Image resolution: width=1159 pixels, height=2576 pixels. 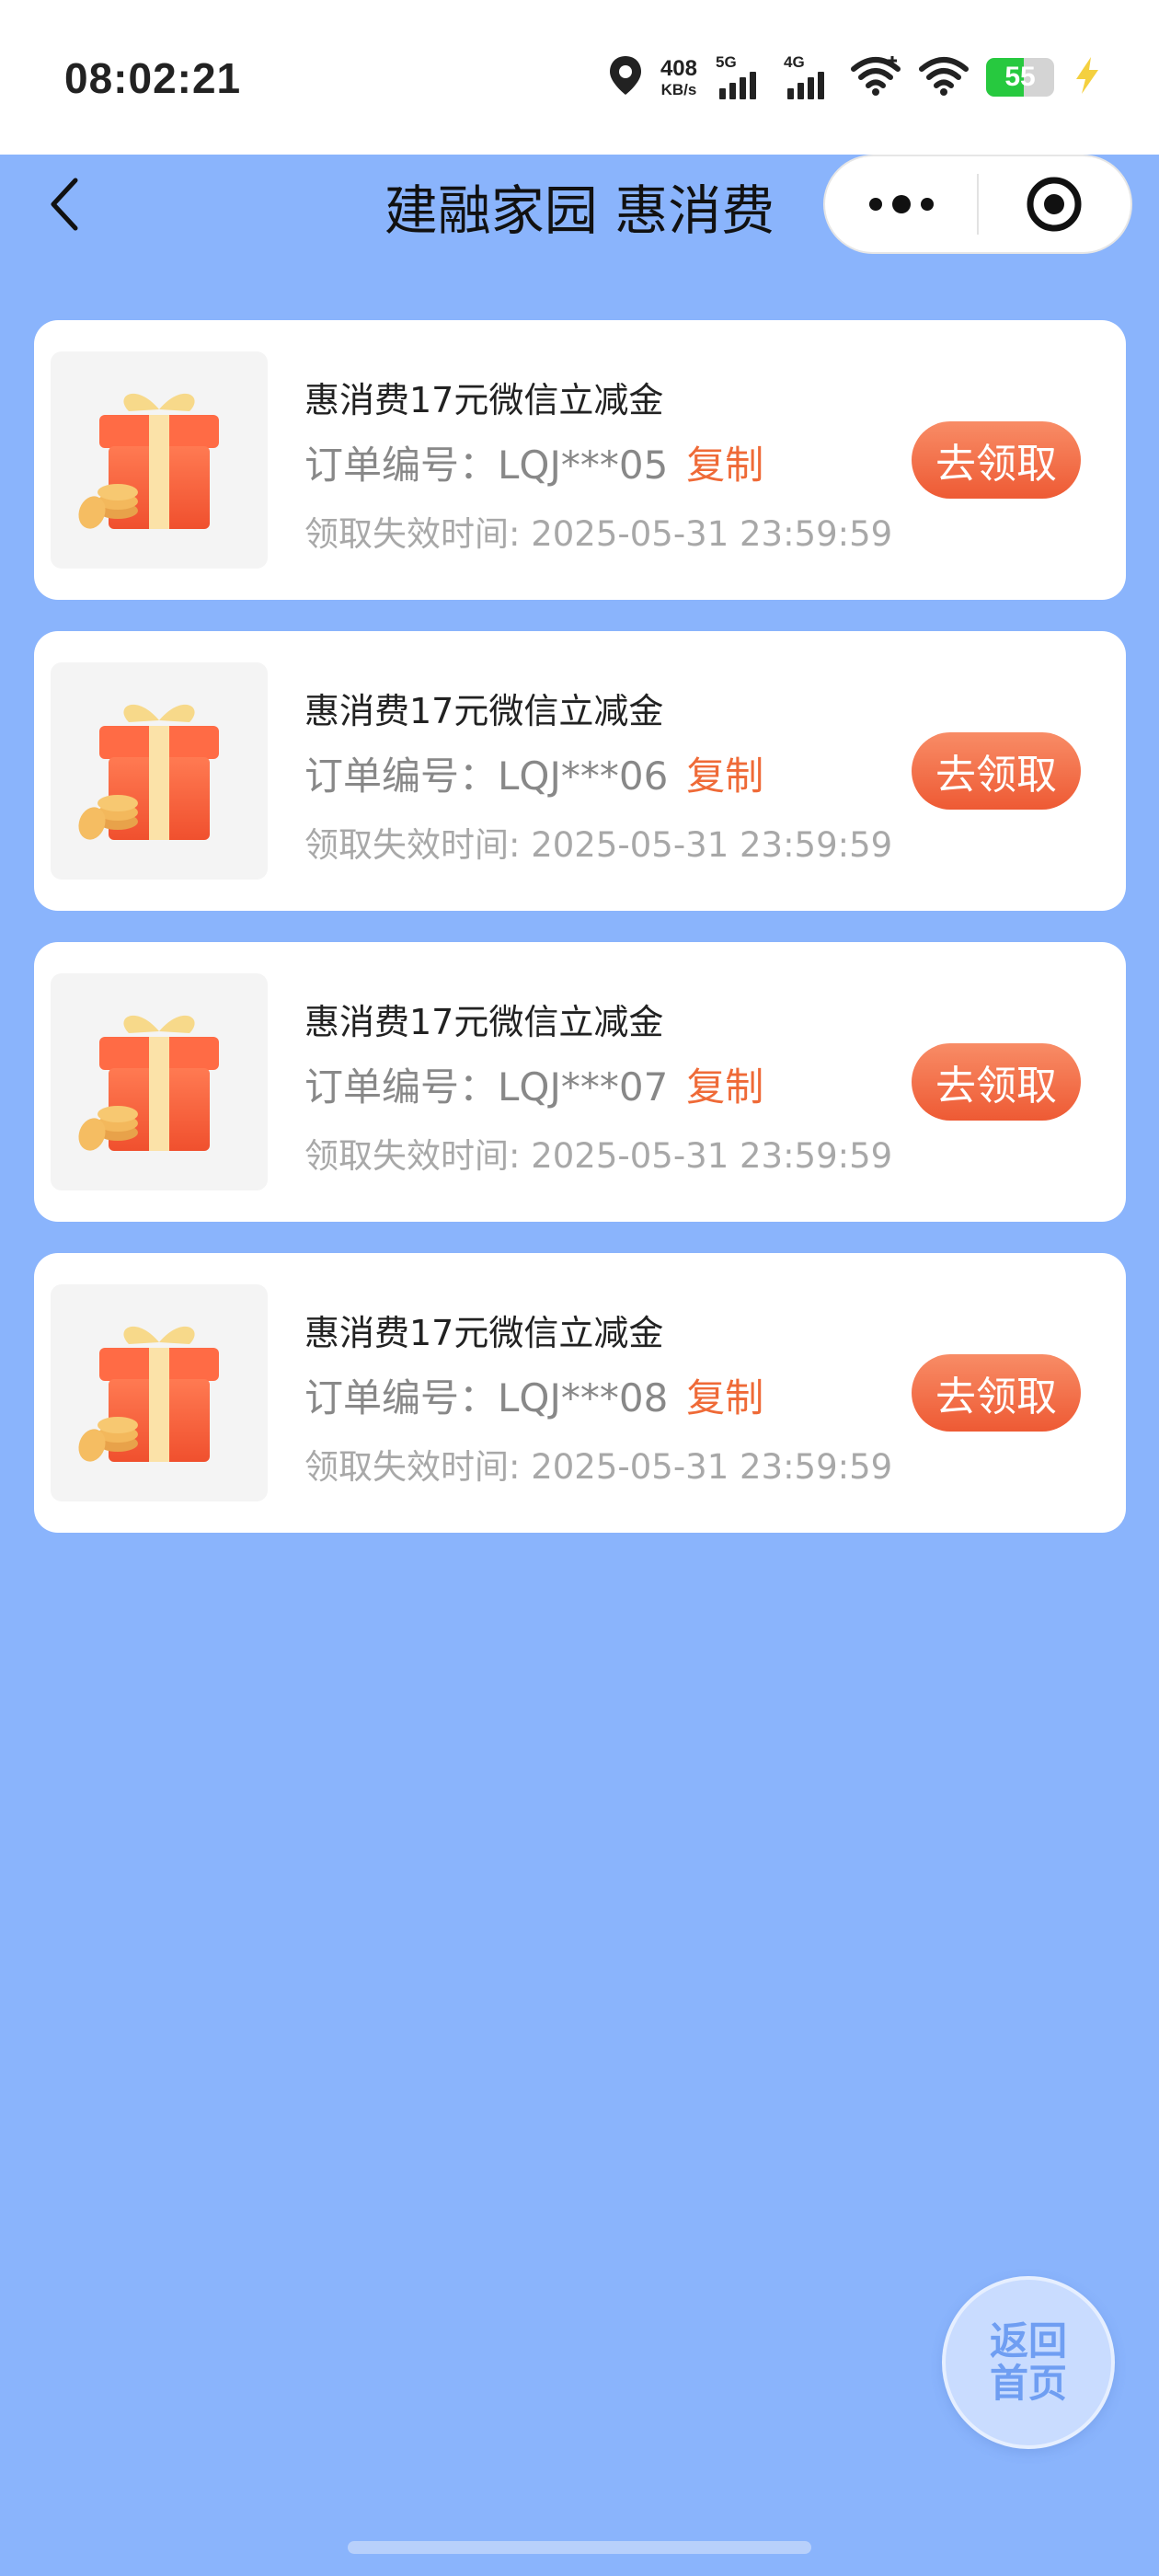 I want to click on back-button, so click(x=64, y=204).